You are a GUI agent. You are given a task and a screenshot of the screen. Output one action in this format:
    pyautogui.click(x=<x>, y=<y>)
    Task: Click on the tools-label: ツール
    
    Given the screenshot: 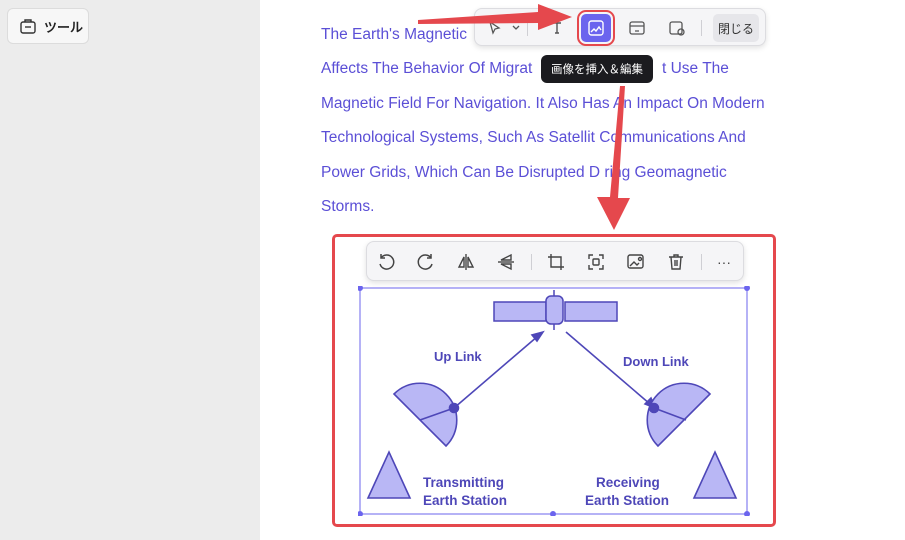 What is the action you would take?
    pyautogui.click(x=64, y=27)
    